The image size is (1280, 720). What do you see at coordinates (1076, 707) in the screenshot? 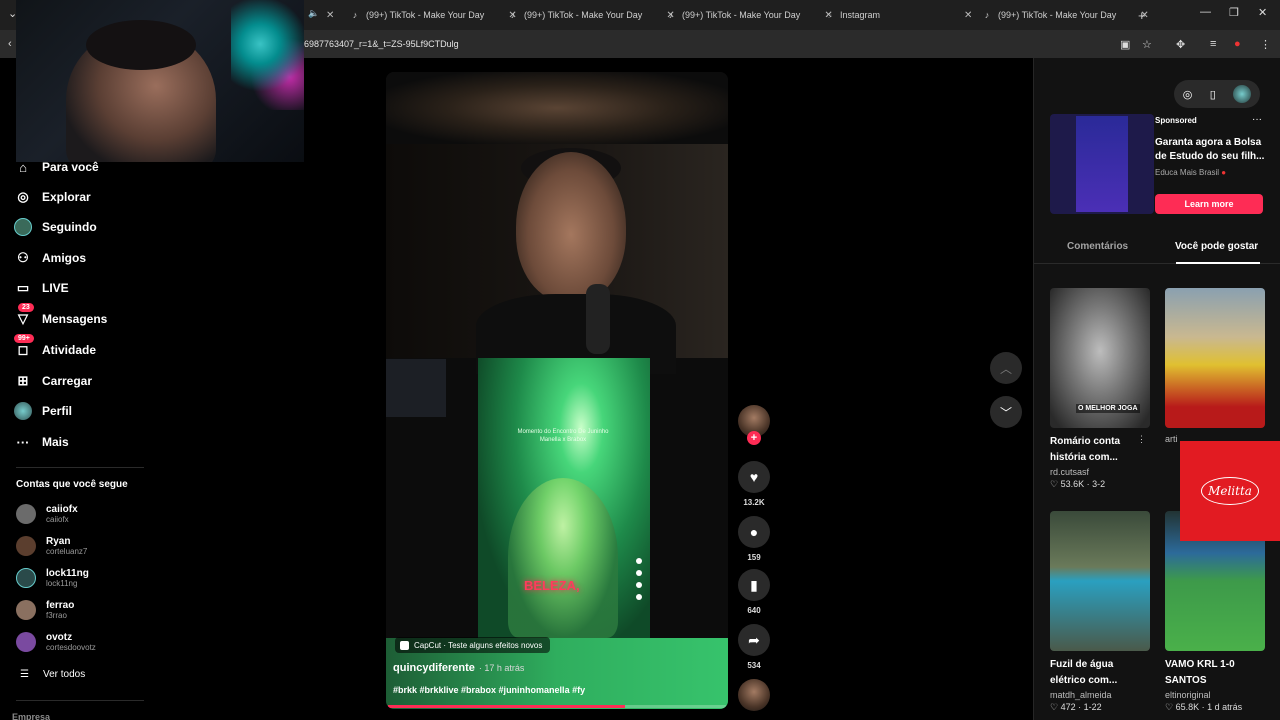
I see `card-stats: ♡ 472 · 1-22` at bounding box center [1076, 707].